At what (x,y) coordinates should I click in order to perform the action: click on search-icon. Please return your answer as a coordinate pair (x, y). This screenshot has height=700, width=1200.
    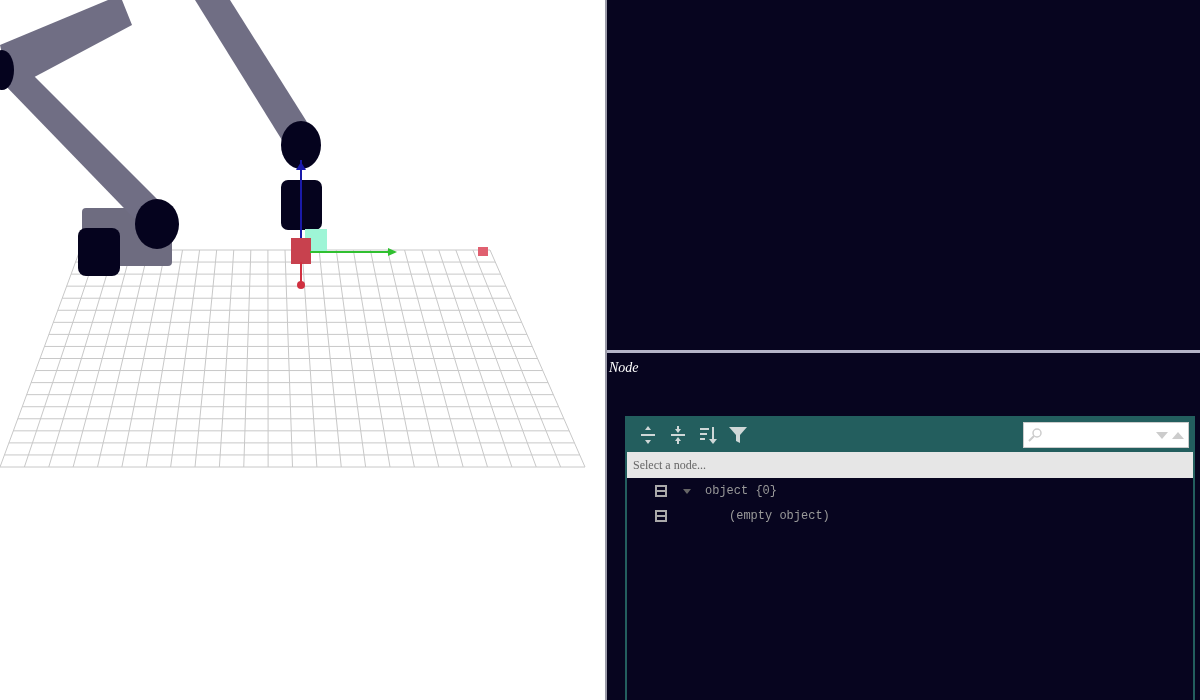
    Looking at the image, I should click on (1035, 435).